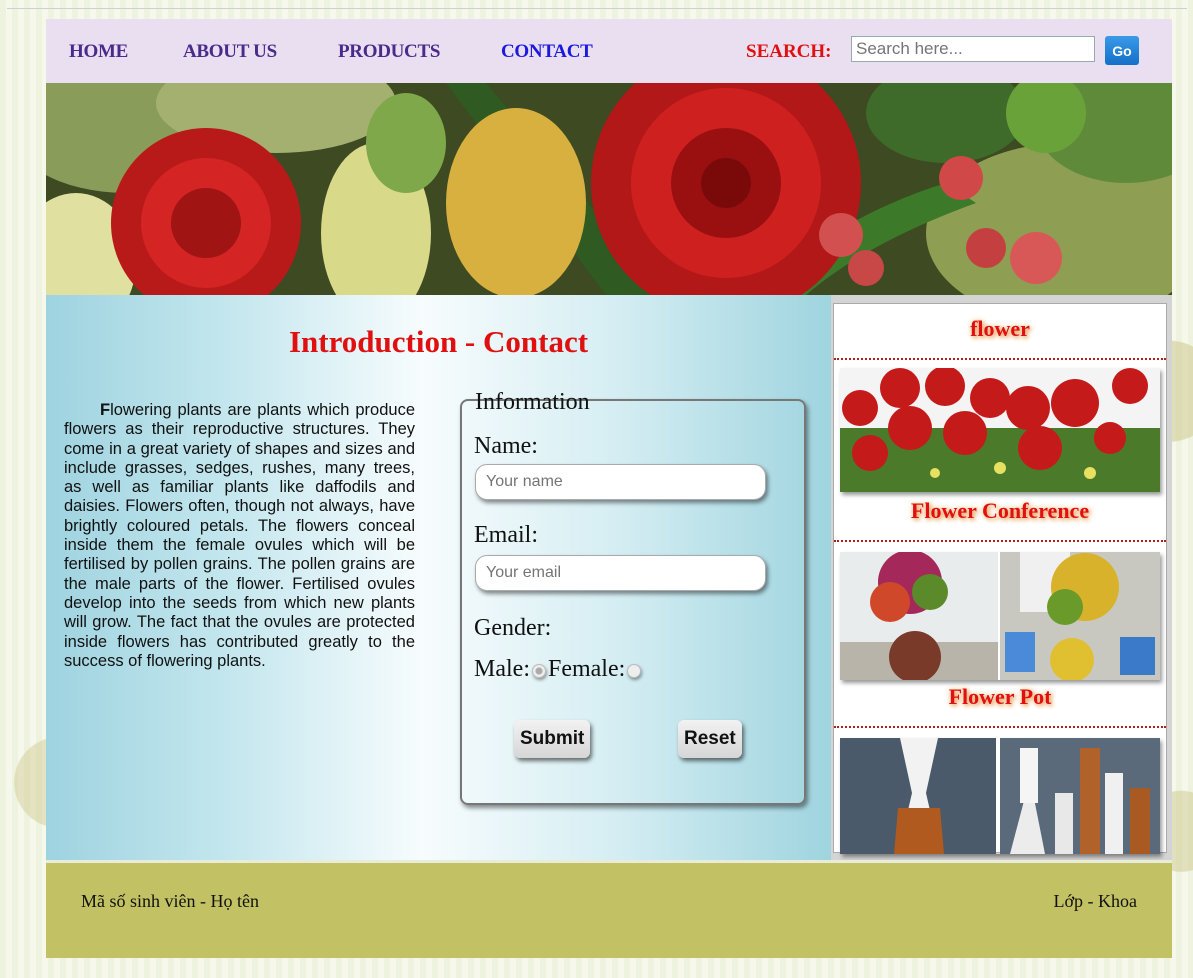 The image size is (1193, 978). I want to click on footer-student-info: Mã số sinh viên - Họ tên, so click(170, 901).